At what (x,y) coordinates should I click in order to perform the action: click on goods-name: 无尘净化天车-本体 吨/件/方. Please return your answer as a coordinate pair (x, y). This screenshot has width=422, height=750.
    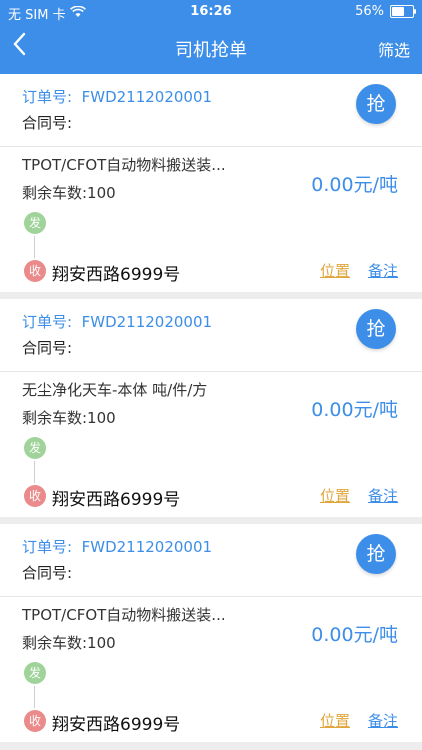
    Looking at the image, I should click on (115, 390).